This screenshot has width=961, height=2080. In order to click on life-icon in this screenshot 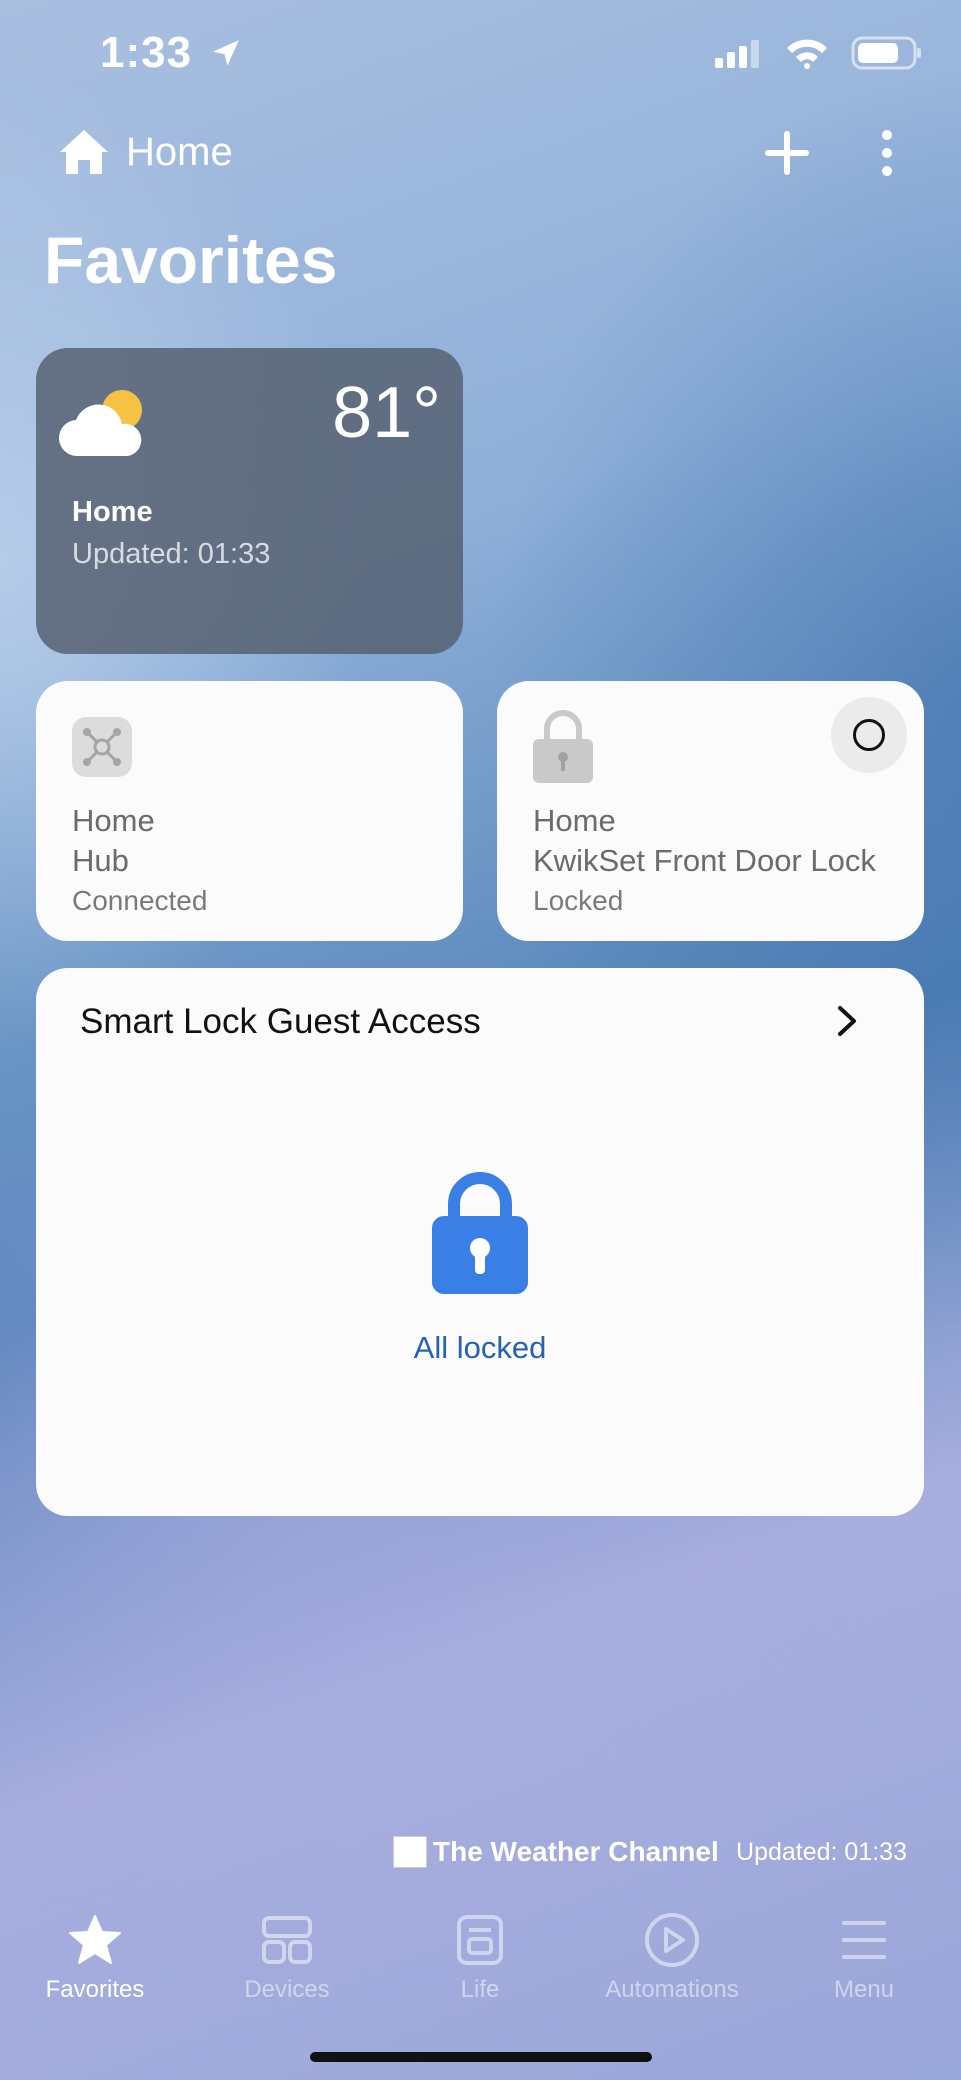, I will do `click(480, 1940)`.